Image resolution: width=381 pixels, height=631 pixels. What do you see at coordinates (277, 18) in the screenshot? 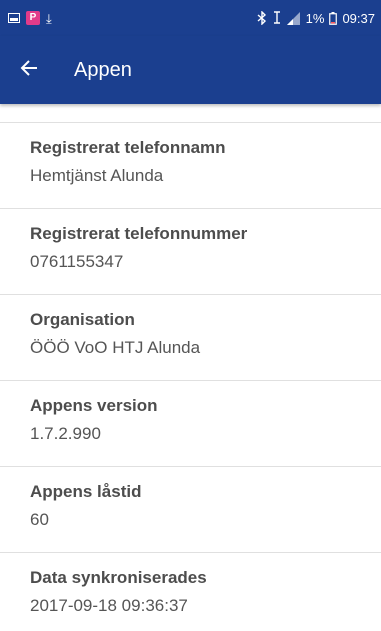
I see `data-transfer-icon` at bounding box center [277, 18].